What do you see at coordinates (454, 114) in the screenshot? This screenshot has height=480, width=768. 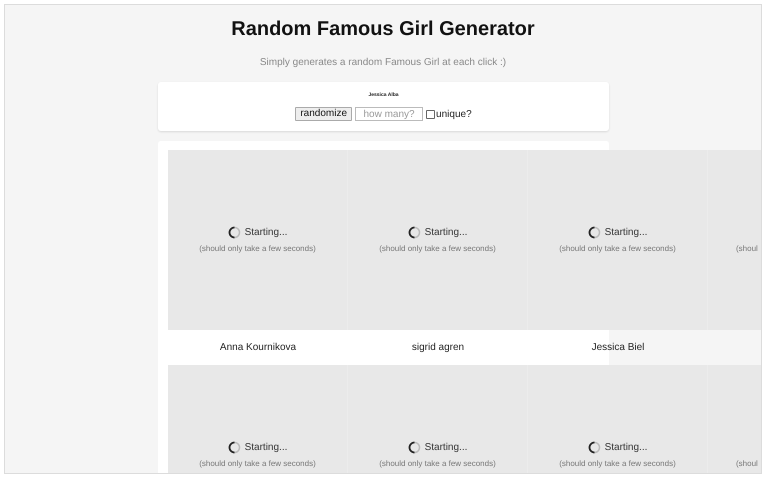 I see `unique-label: unique?` at bounding box center [454, 114].